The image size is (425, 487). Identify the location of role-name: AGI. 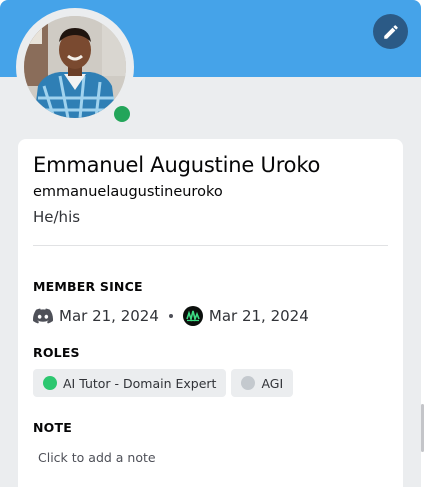
(272, 383).